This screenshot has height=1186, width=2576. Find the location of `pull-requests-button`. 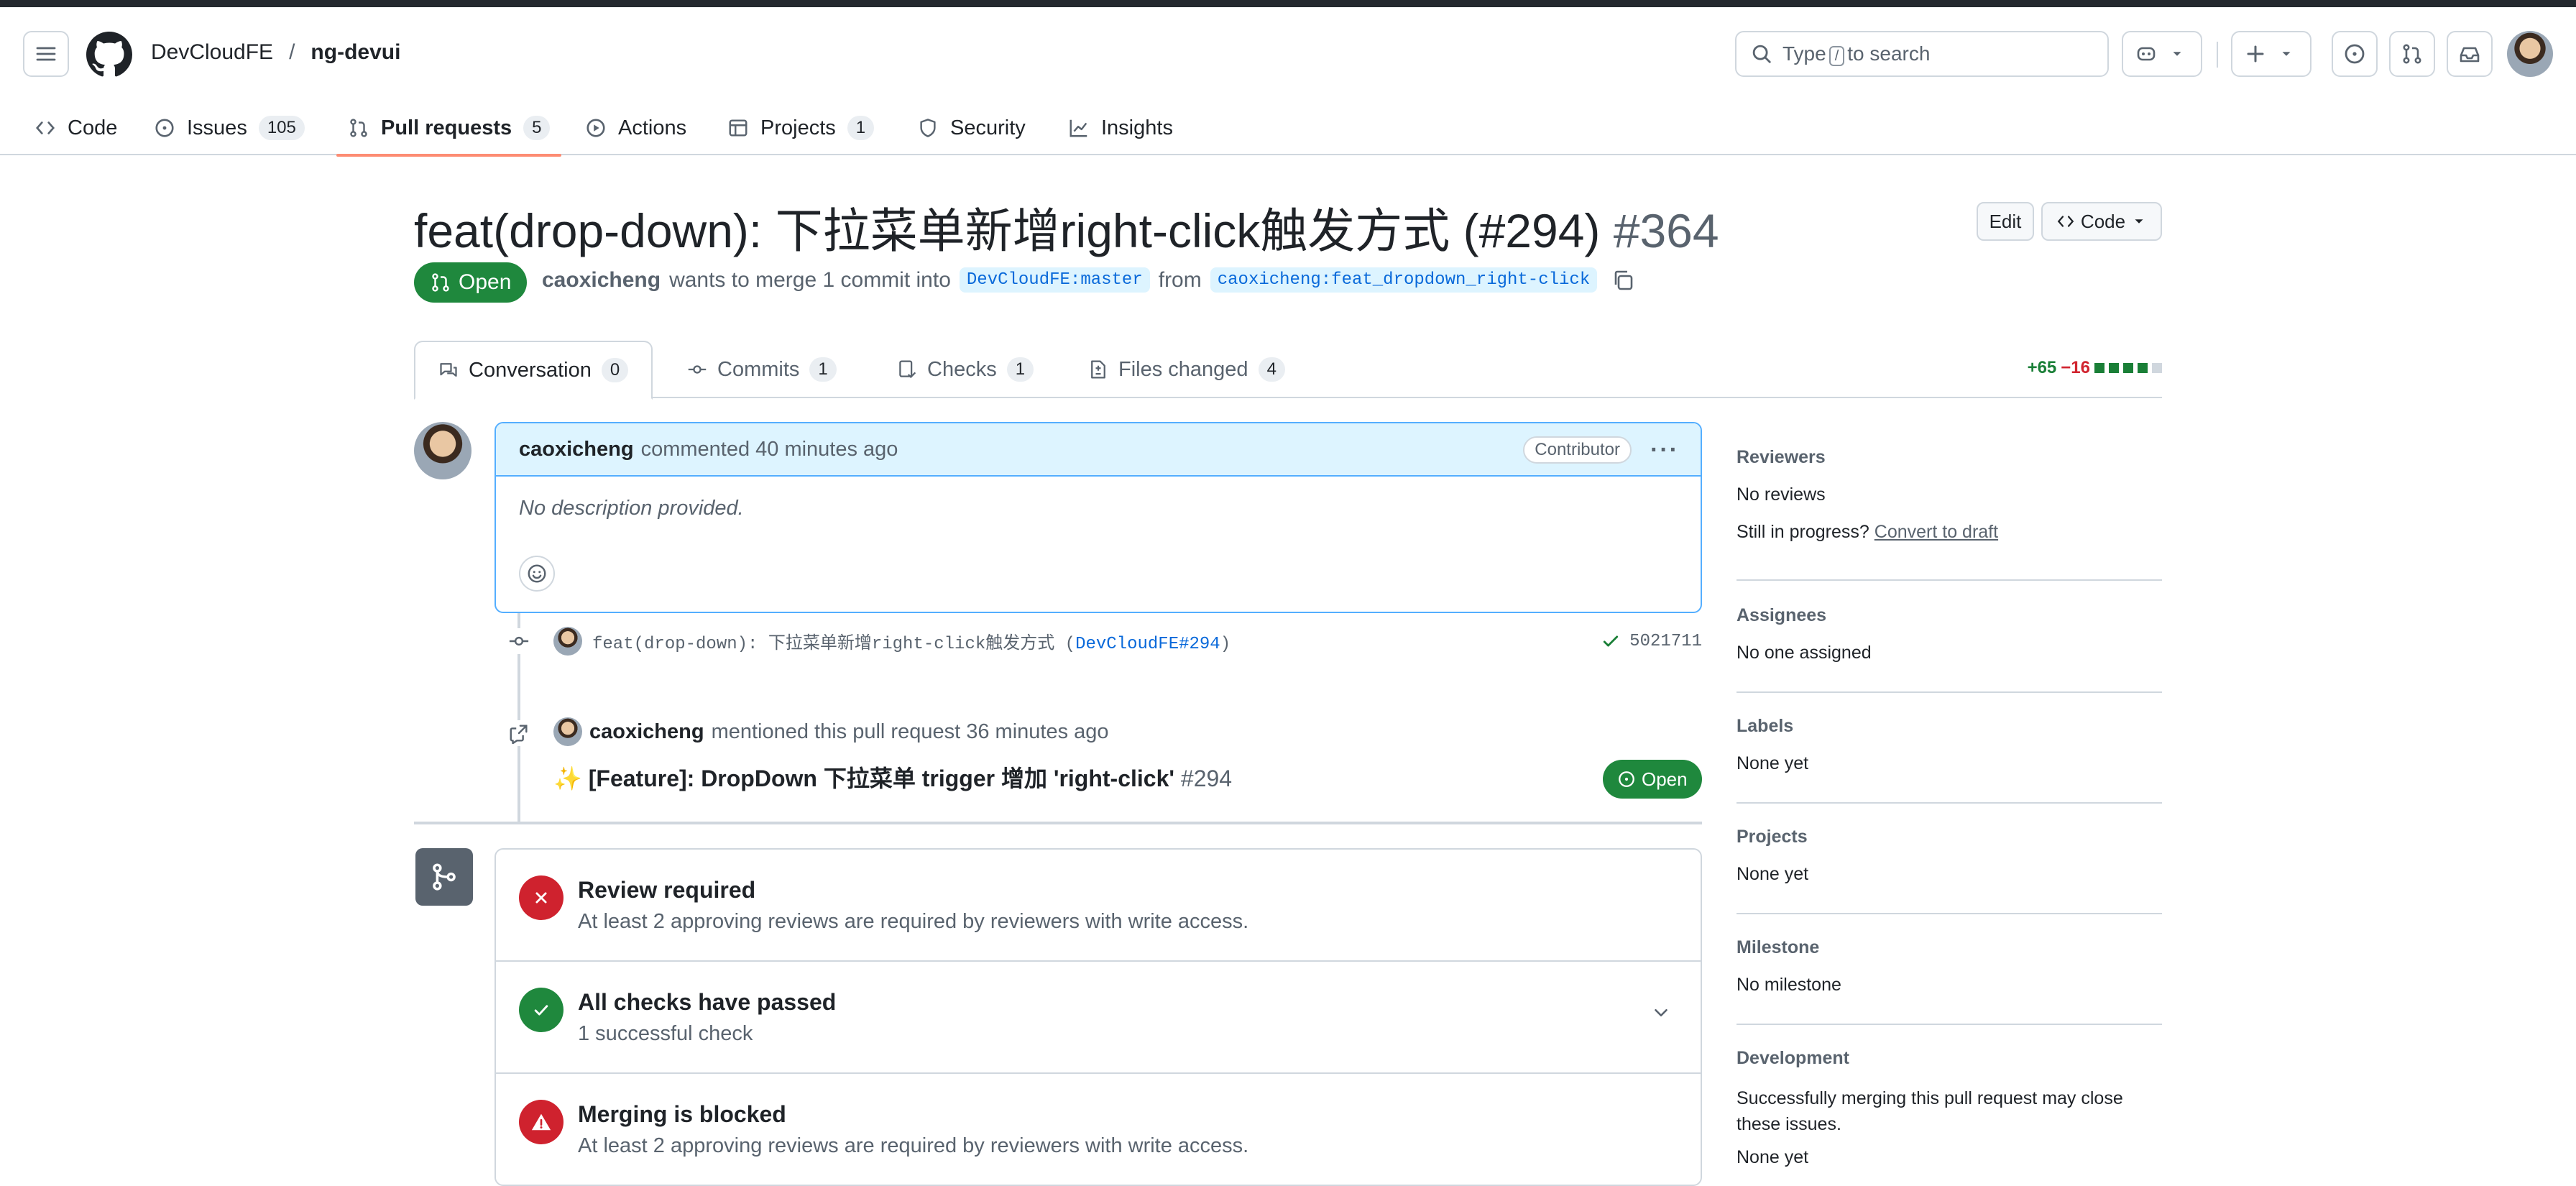

pull-requests-button is located at coordinates (2412, 54).